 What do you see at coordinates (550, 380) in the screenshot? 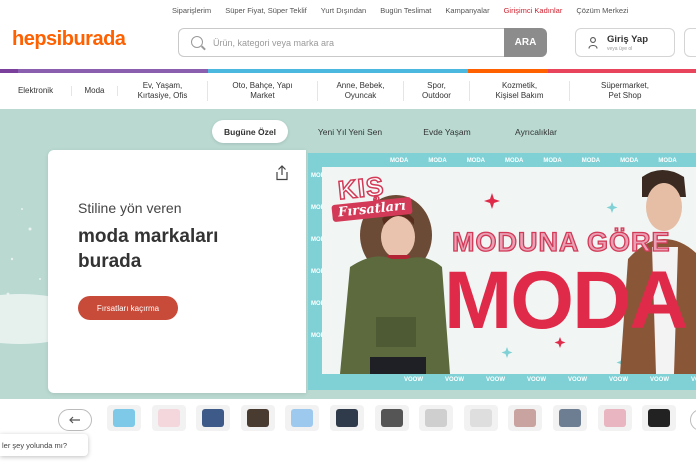
I see `banner-pattern-bottom: VOOWVOOWVOOWVOOWVOOWVOOWVOOWVOOWVOOW` at bounding box center [550, 380].